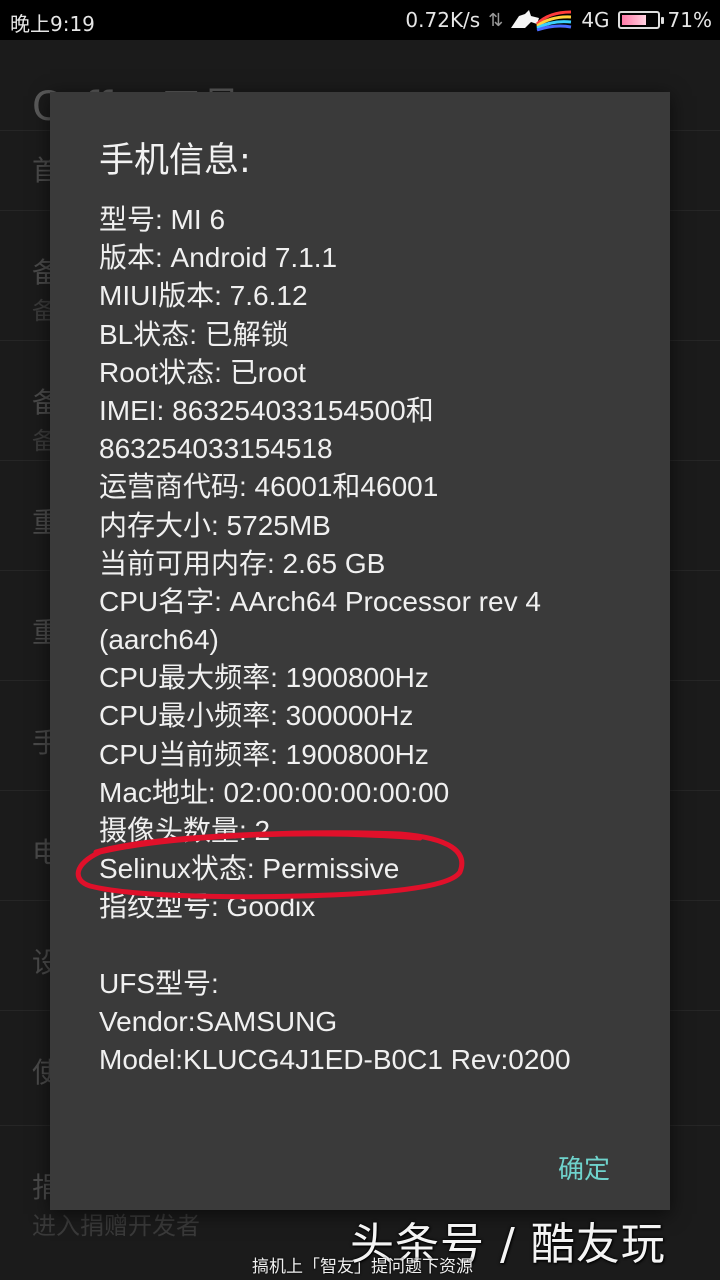 The height and width of the screenshot is (1280, 720). Describe the element at coordinates (242, 563) in the screenshot. I see `info-line: 当前可用内存: 2.65 GB` at that location.